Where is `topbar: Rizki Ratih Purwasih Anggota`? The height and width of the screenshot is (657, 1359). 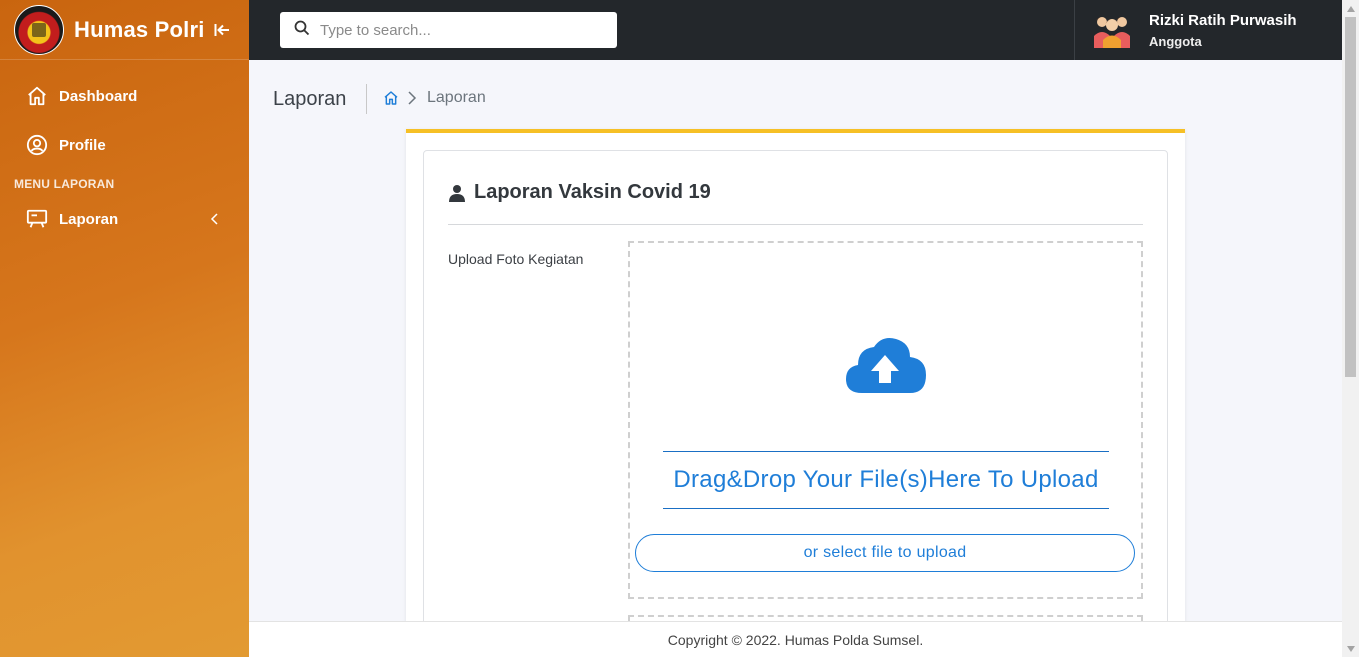
topbar: Rizki Ratih Purwasih Anggota is located at coordinates (795, 30).